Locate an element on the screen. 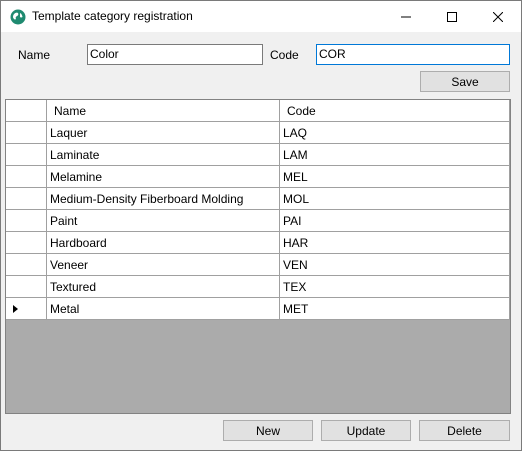 The image size is (522, 451). row-pointer-icon is located at coordinates (15, 309).